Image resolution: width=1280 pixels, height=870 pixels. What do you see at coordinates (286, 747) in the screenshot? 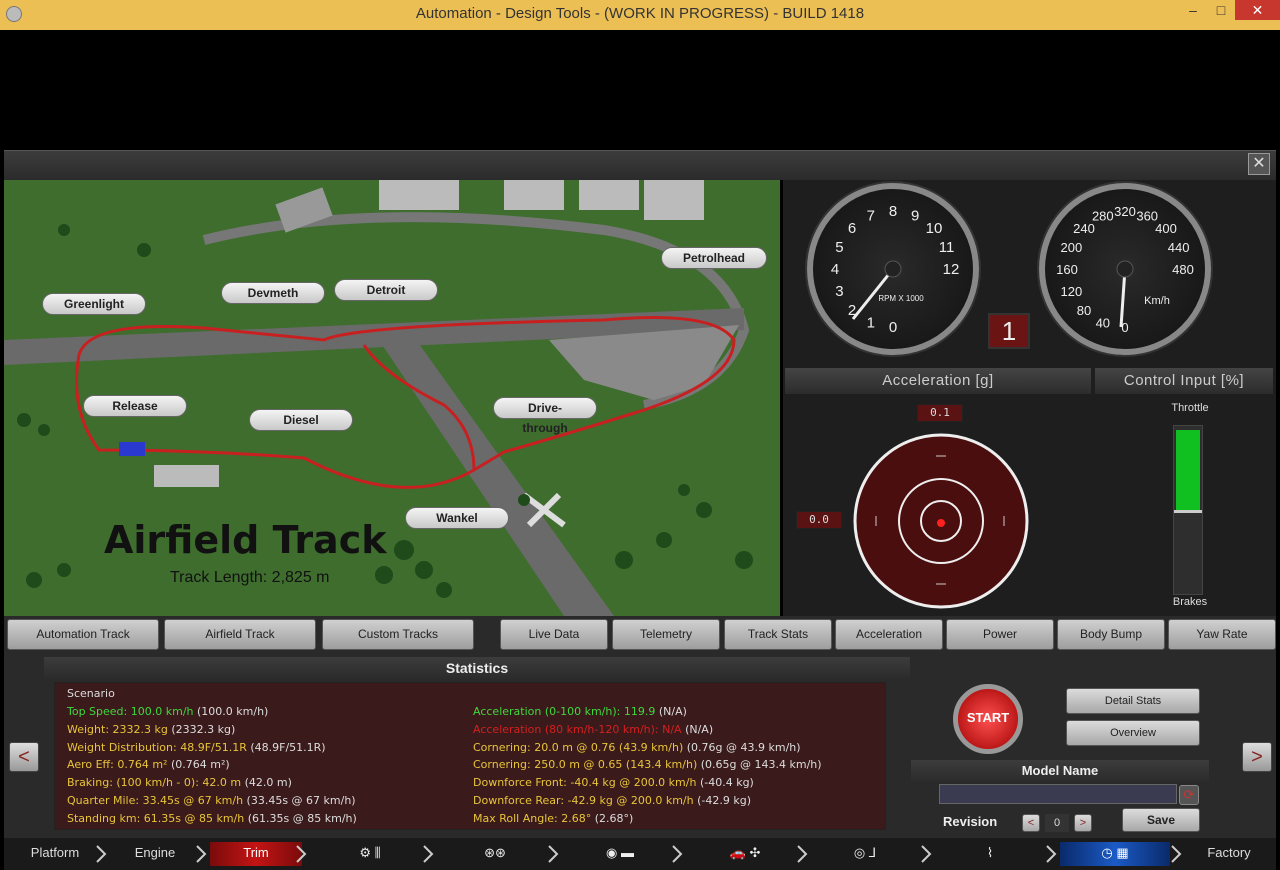
I see `stat-reference: (48.9F/51.1R)` at bounding box center [286, 747].